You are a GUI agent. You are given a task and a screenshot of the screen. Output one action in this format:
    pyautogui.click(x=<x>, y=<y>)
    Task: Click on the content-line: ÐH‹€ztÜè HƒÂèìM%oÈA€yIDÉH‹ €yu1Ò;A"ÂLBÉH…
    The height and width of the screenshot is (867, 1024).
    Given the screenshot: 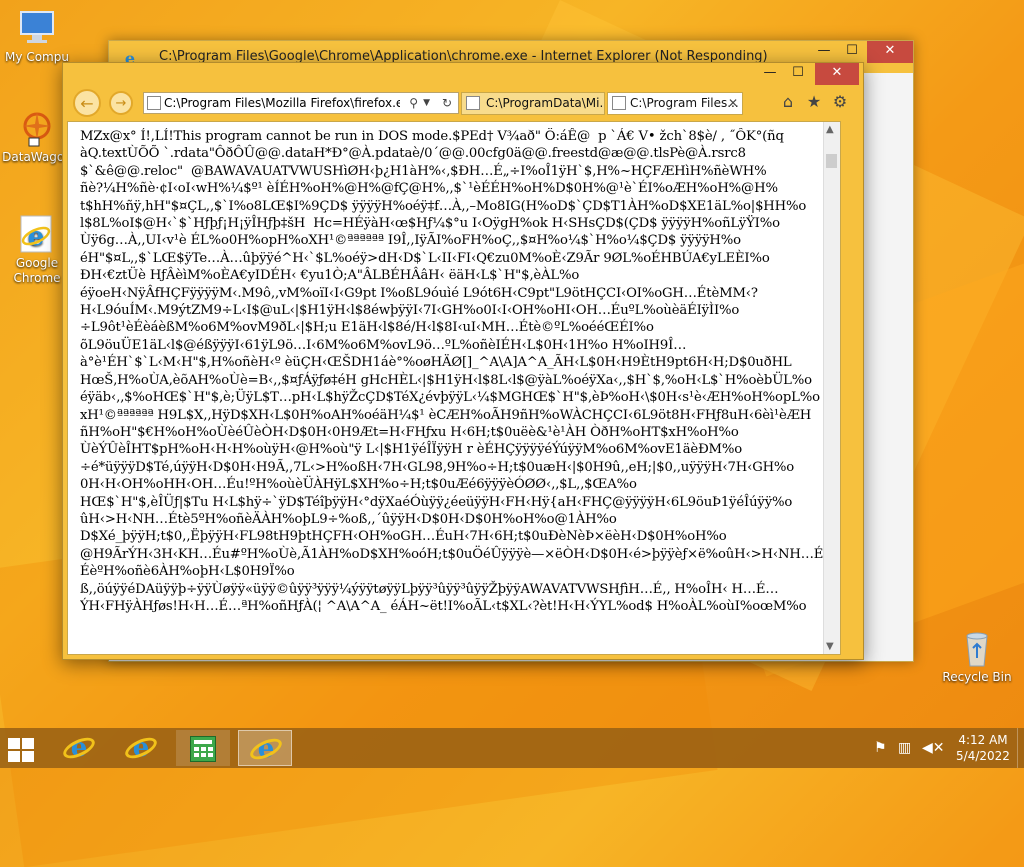 What is the action you would take?
    pyautogui.click(x=330, y=276)
    